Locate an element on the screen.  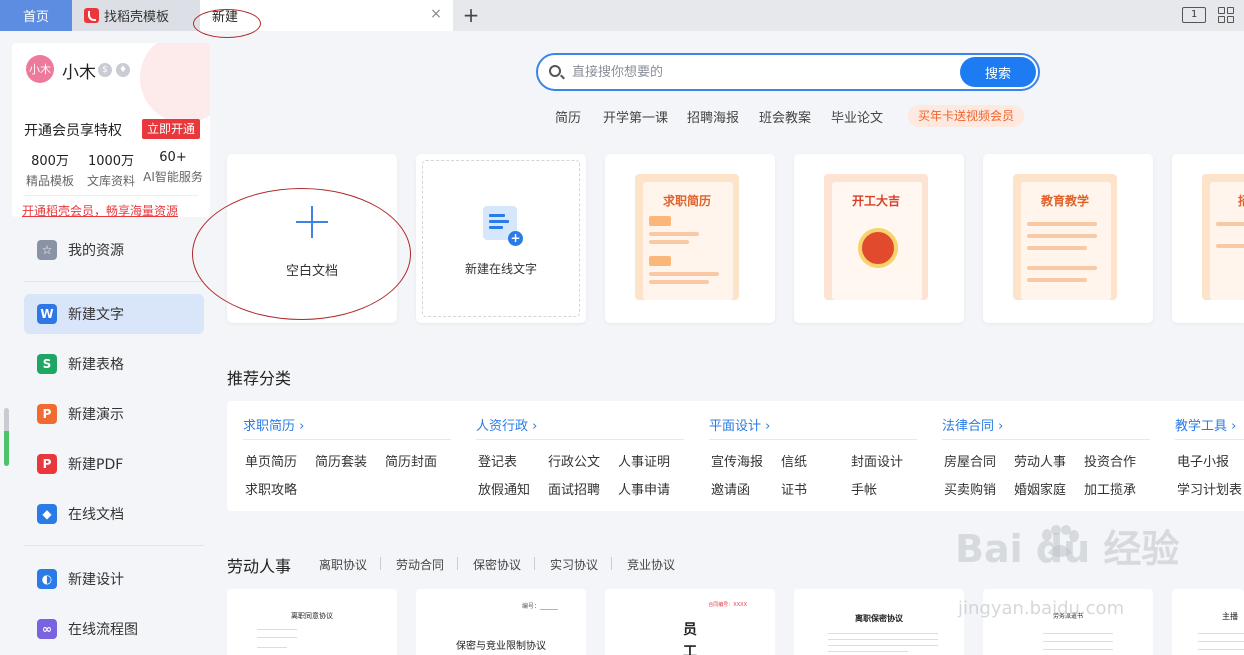
category-item: 面试招聘 is located at coordinates (574, 488).